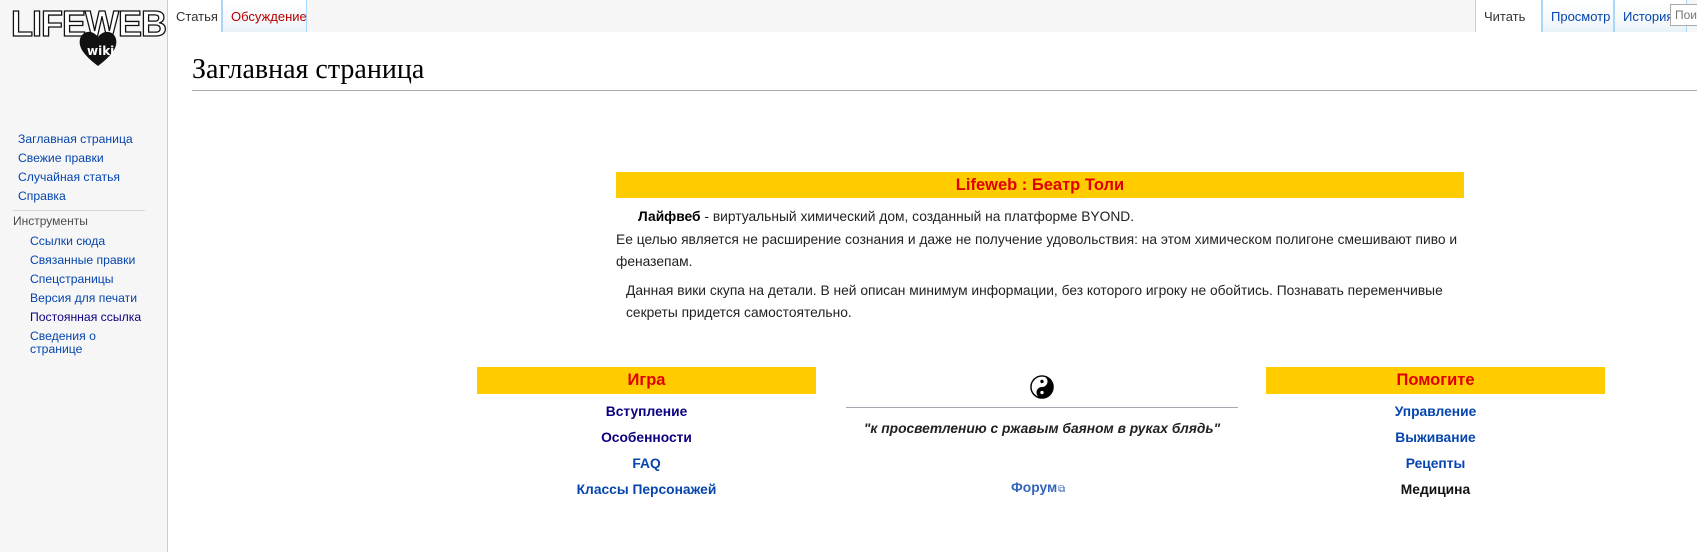 The height and width of the screenshot is (552, 1697). I want to click on nav-divider, so click(79, 210).